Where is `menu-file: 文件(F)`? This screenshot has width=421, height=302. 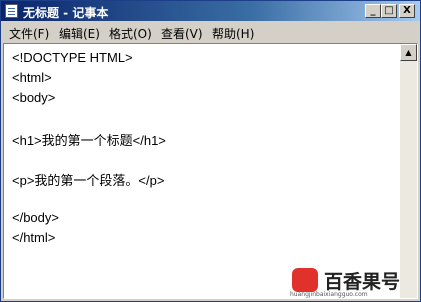
menu-file: 文件(F) is located at coordinates (29, 33).